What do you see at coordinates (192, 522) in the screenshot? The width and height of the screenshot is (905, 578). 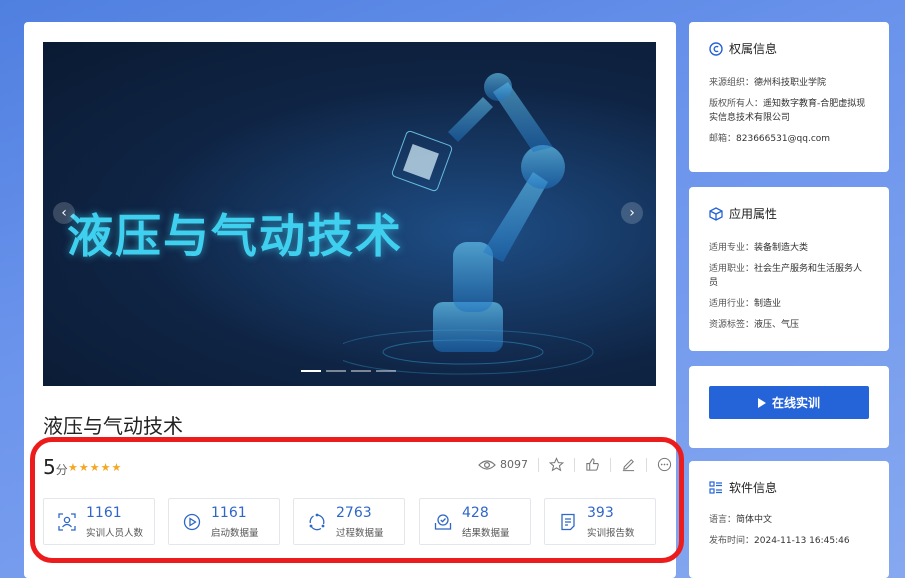 I see `play-circle-icon` at bounding box center [192, 522].